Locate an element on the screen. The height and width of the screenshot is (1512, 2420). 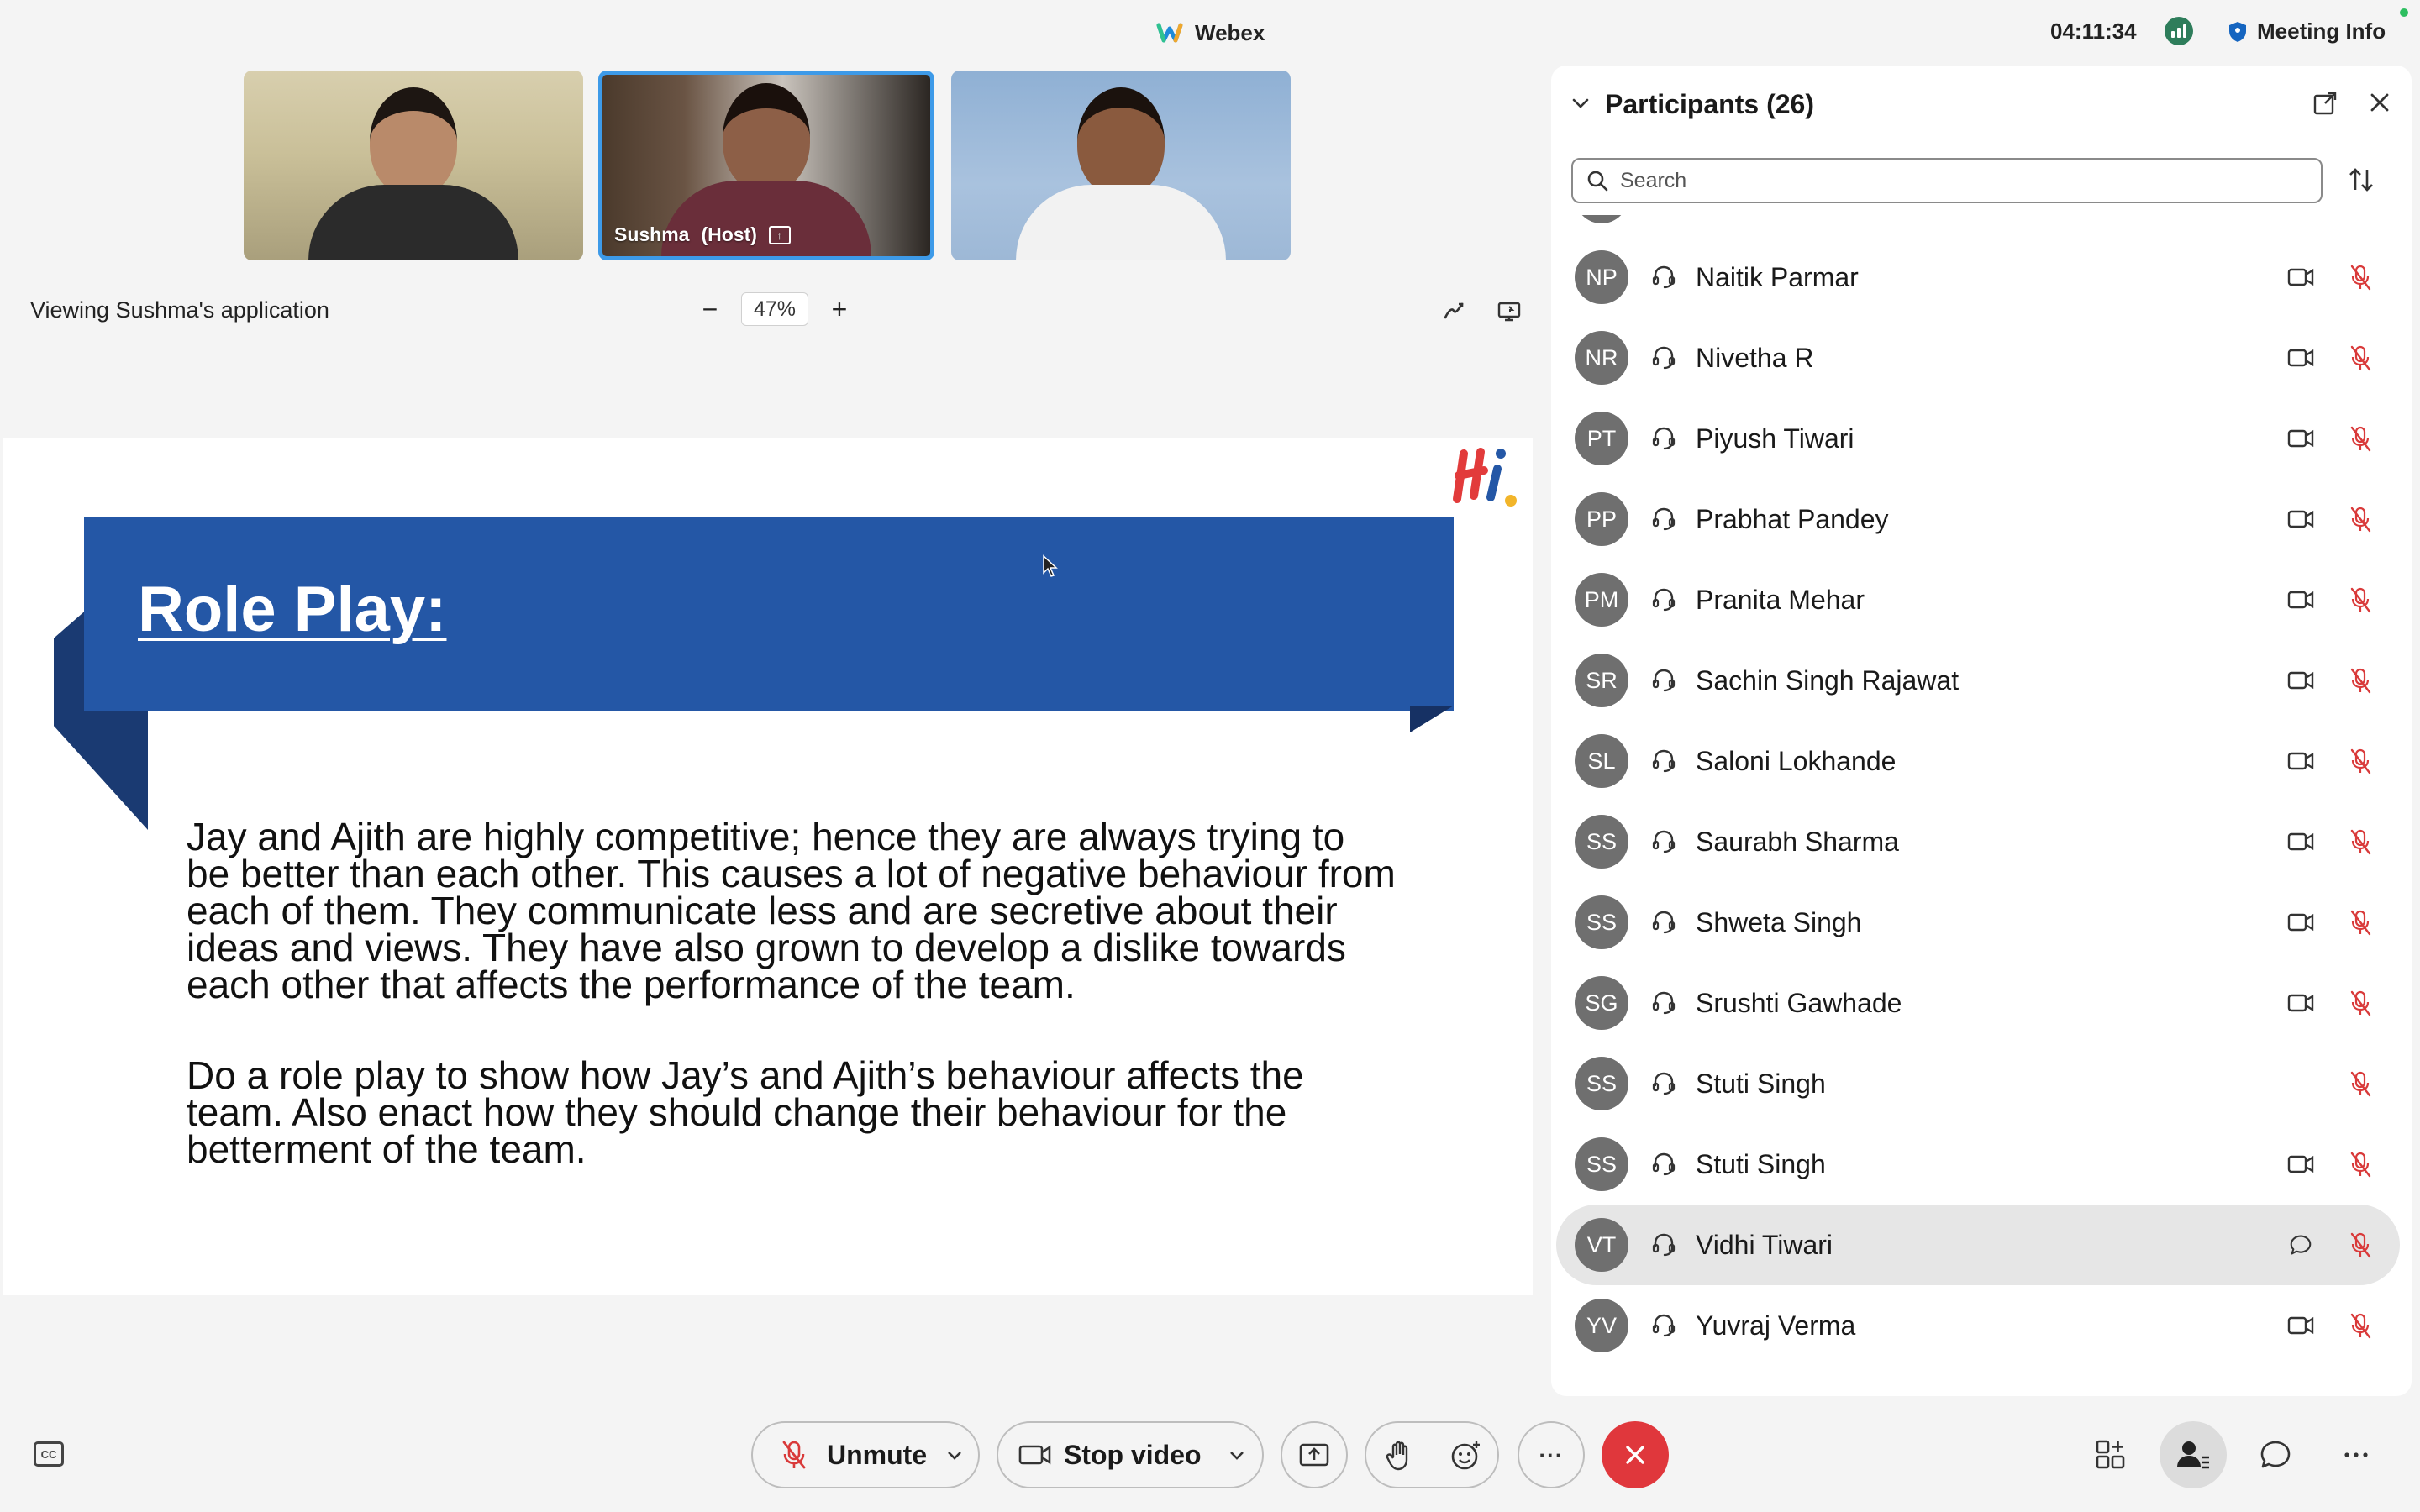
annotate-icon is located at coordinates (1453, 310).